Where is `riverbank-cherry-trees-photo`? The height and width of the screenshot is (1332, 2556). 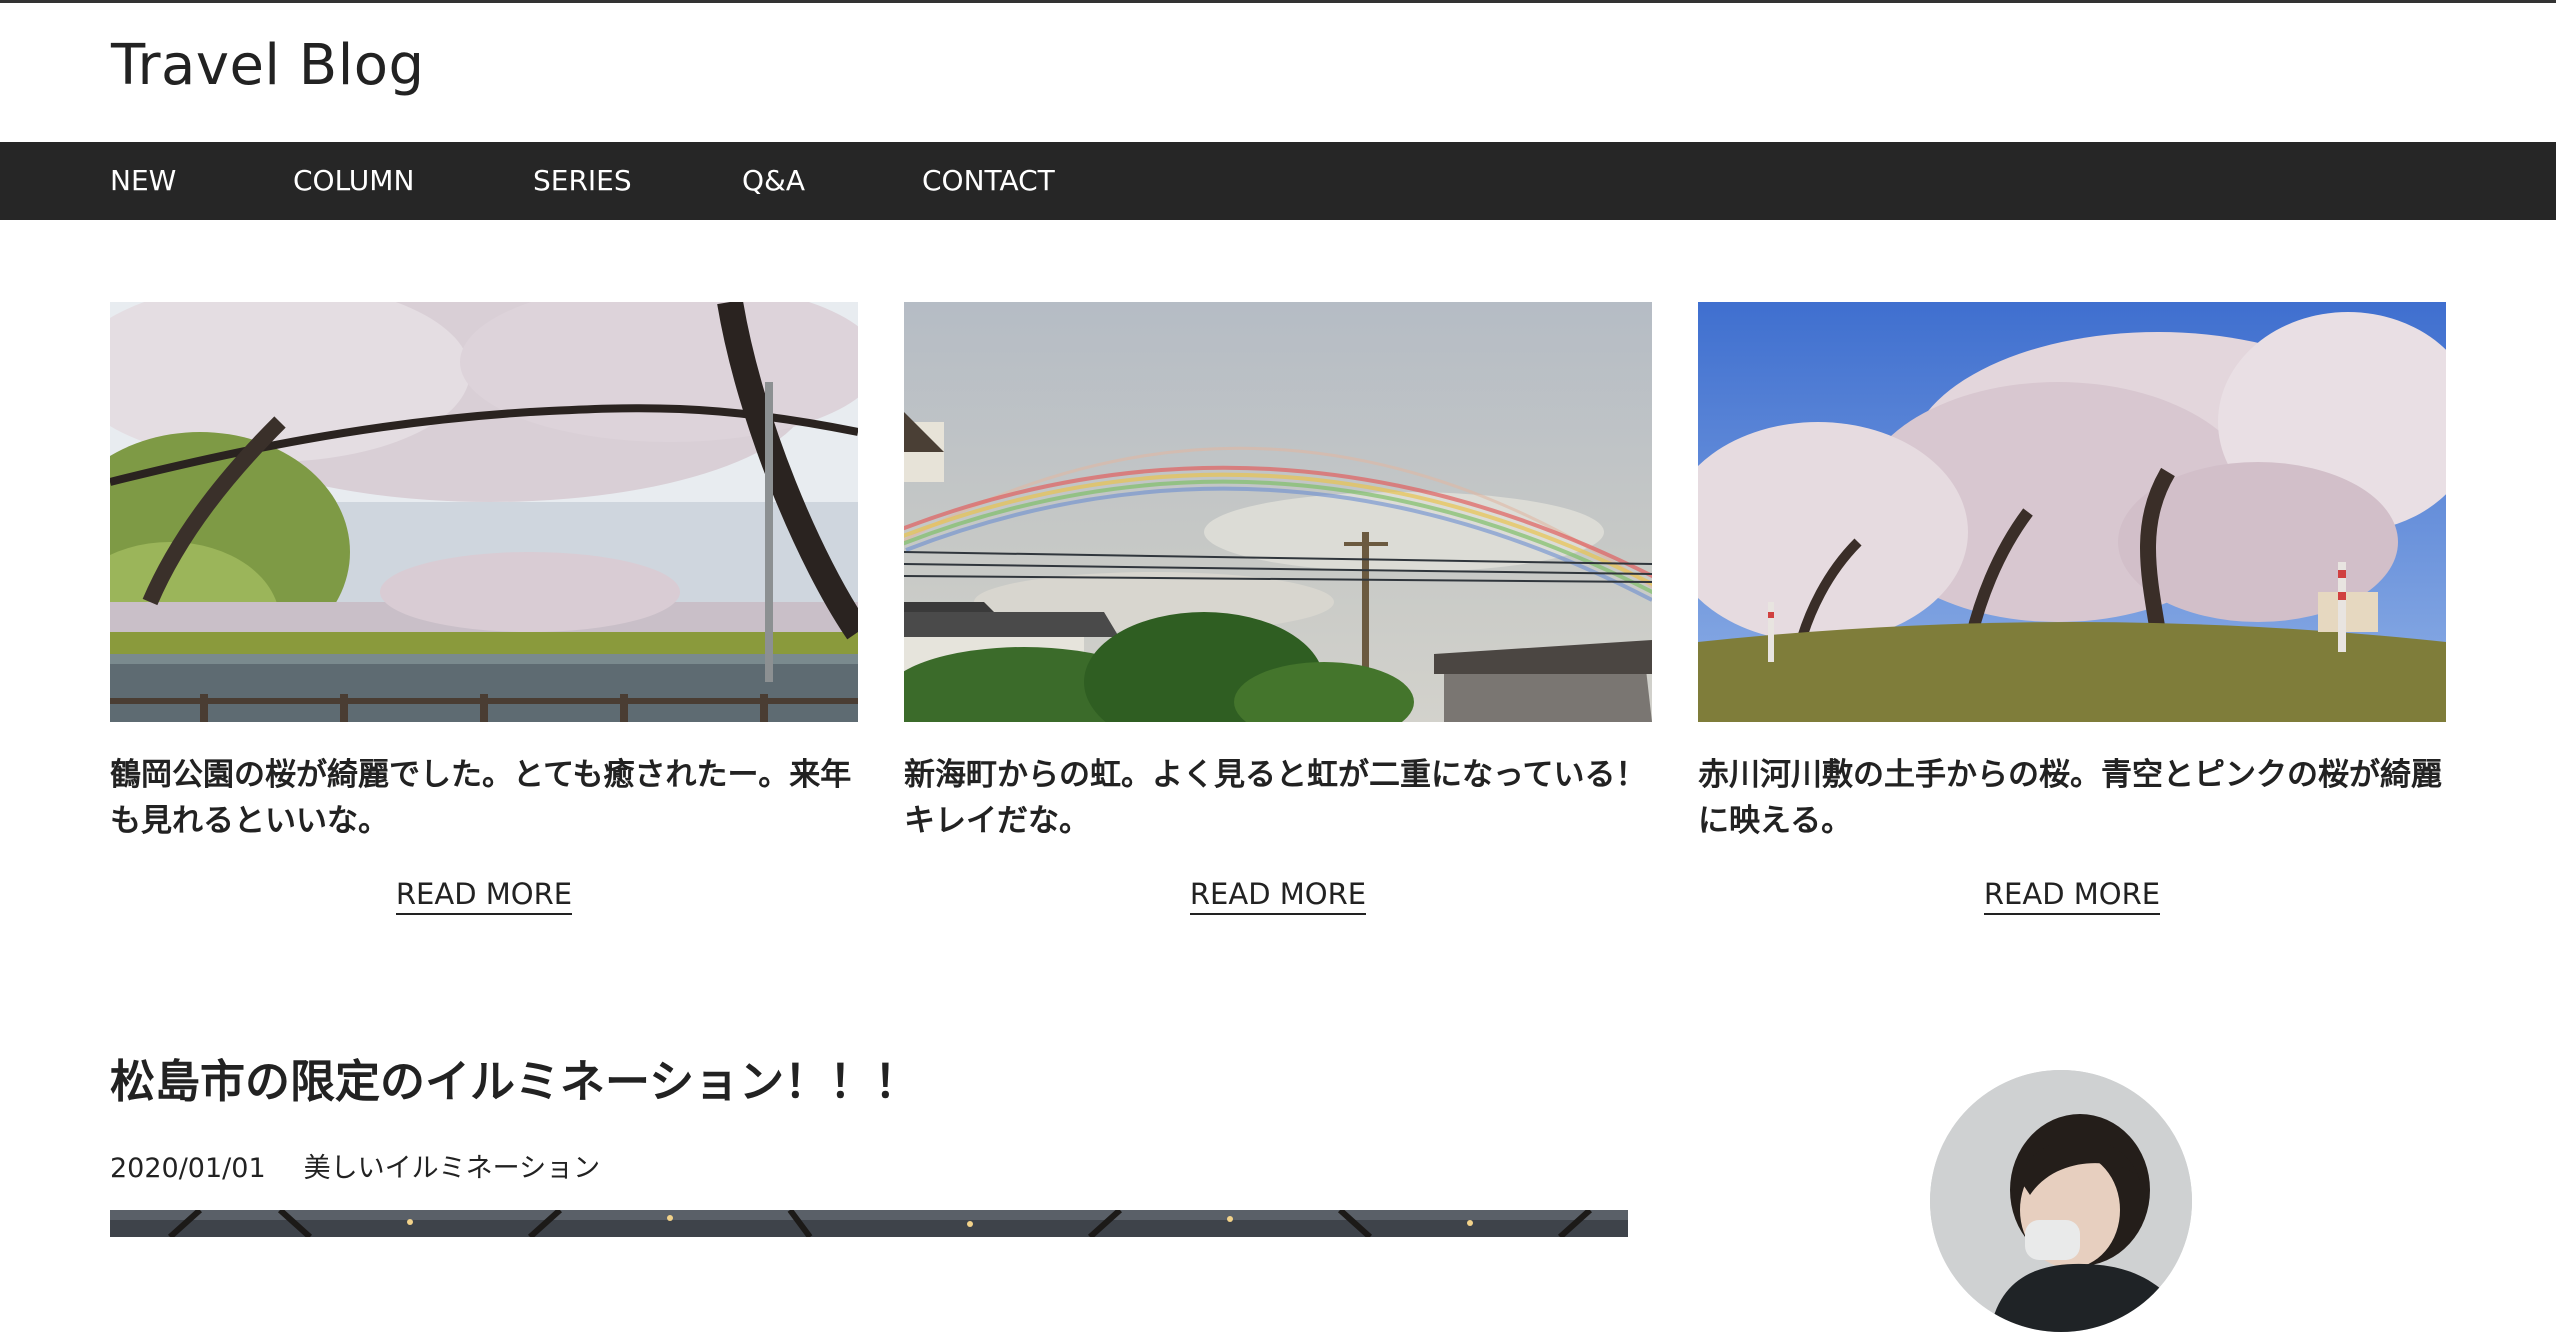
riverbank-cherry-trees-photo is located at coordinates (2072, 512).